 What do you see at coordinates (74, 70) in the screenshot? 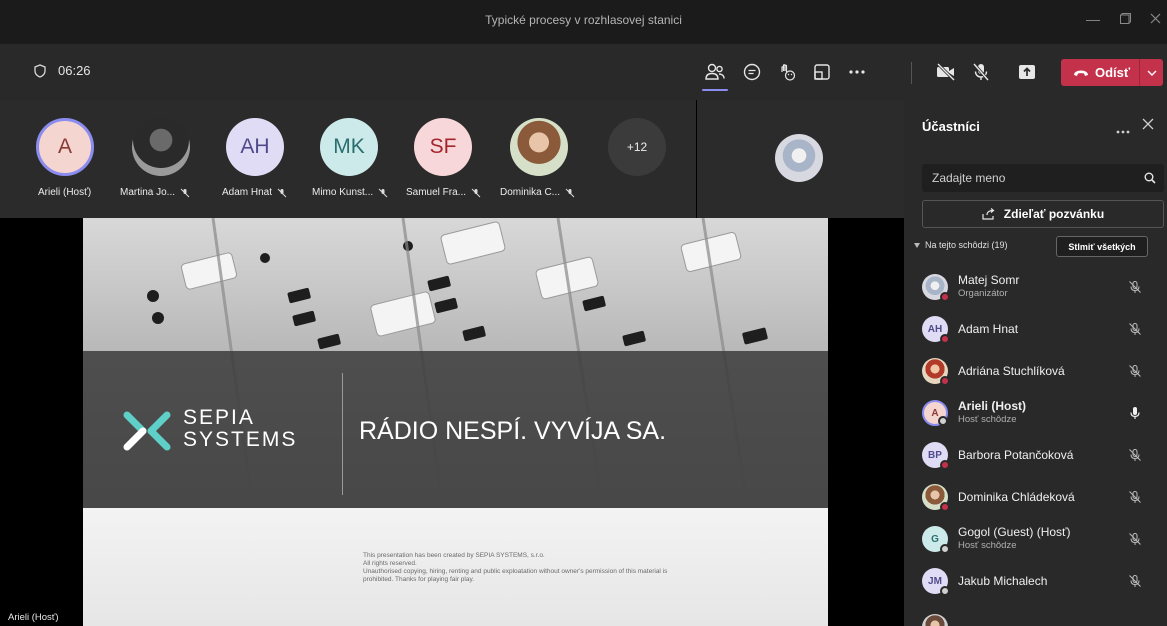
I see `timer-text: 06:26` at bounding box center [74, 70].